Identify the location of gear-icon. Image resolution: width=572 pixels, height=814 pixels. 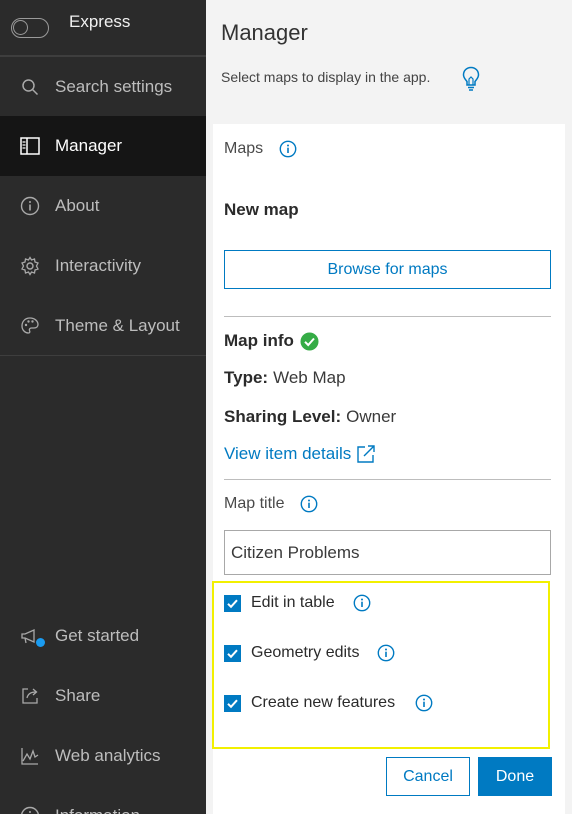
(30, 266).